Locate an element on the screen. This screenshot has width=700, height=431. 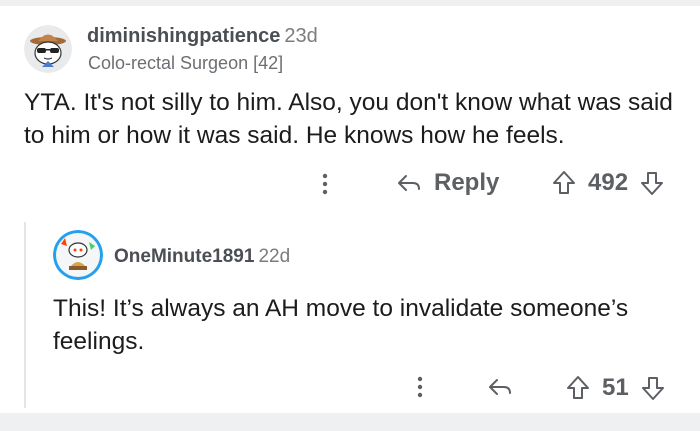
reply-button: Reply is located at coordinates (447, 183).